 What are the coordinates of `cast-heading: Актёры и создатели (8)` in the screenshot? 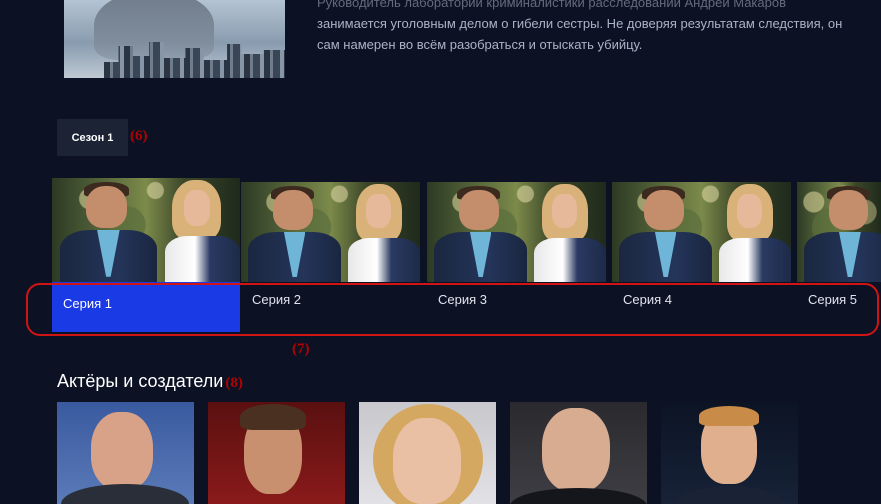 It's located at (150, 381).